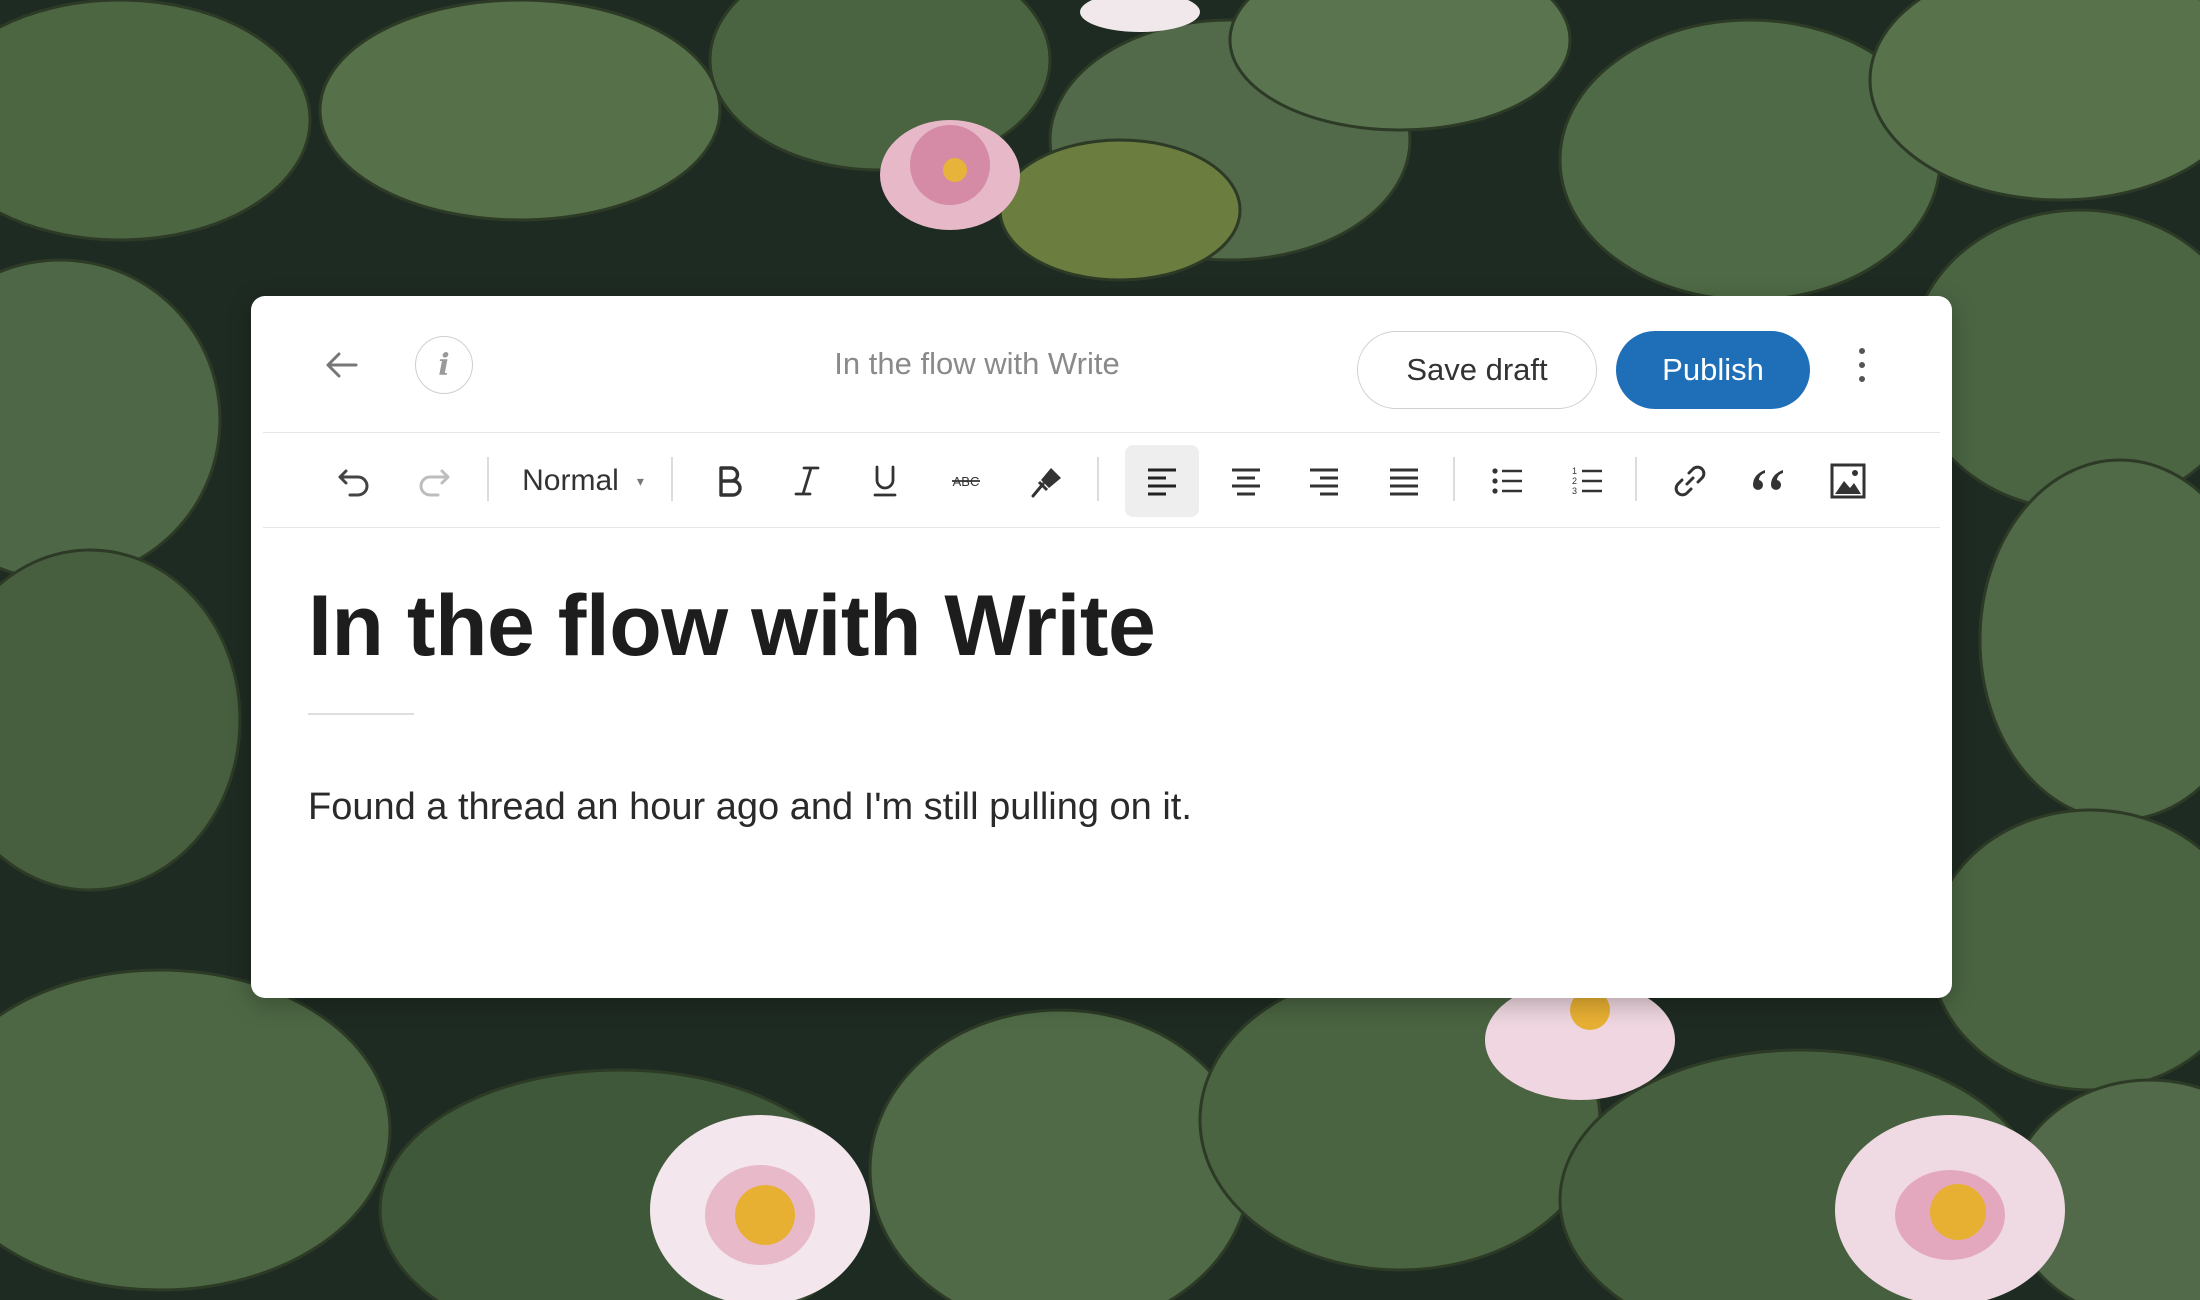 Image resolution: width=2200 pixels, height=1300 pixels. What do you see at coordinates (640, 480) in the screenshot?
I see `caret-down-icon: ▾` at bounding box center [640, 480].